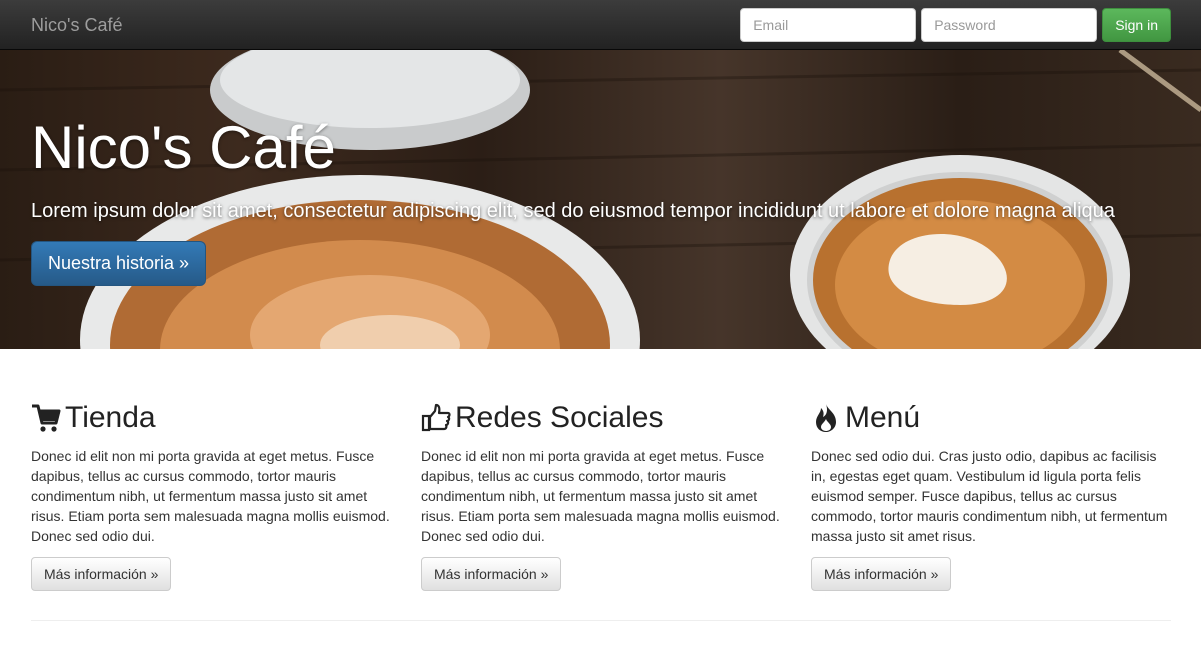  I want to click on nuestra-historia-button: Nuestra historia », so click(119, 263).